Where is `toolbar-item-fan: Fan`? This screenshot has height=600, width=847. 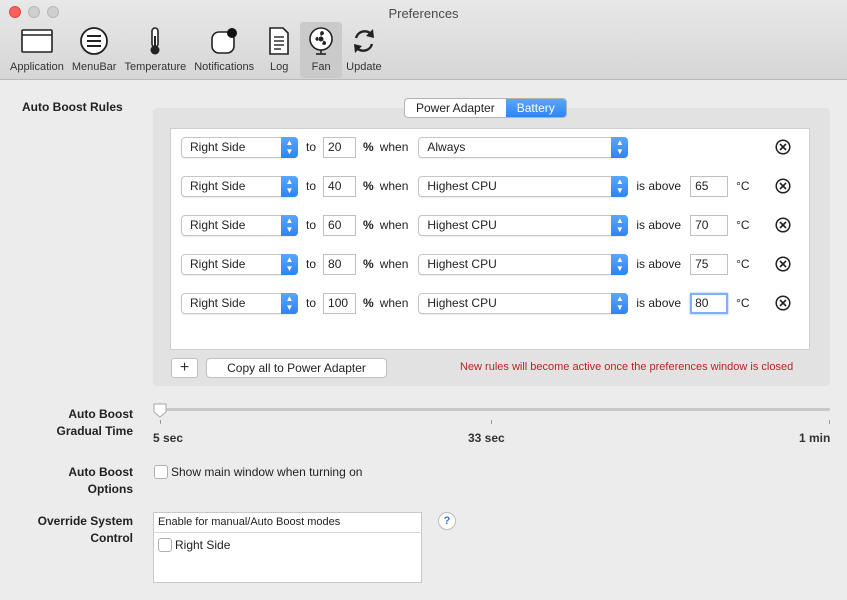 toolbar-item-fan: Fan is located at coordinates (321, 50).